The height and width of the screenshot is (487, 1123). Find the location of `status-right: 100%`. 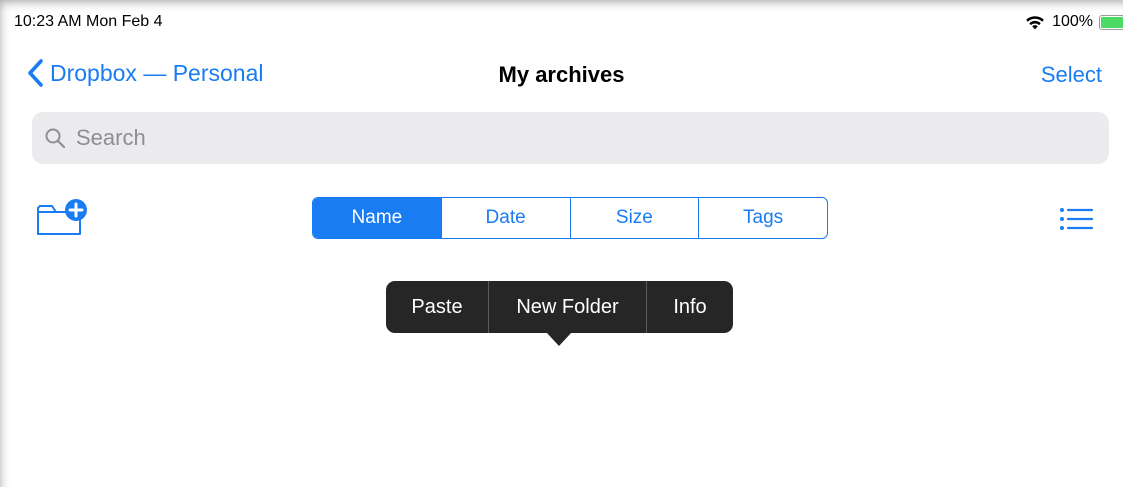

status-right: 100% is located at coordinates (1073, 22).